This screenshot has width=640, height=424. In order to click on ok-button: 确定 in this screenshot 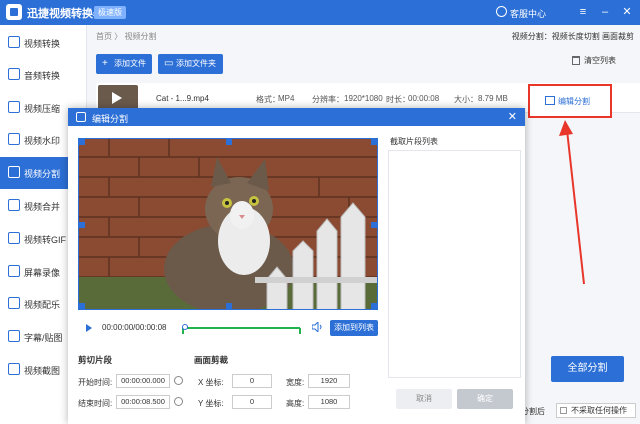, I will do `click(485, 399)`.